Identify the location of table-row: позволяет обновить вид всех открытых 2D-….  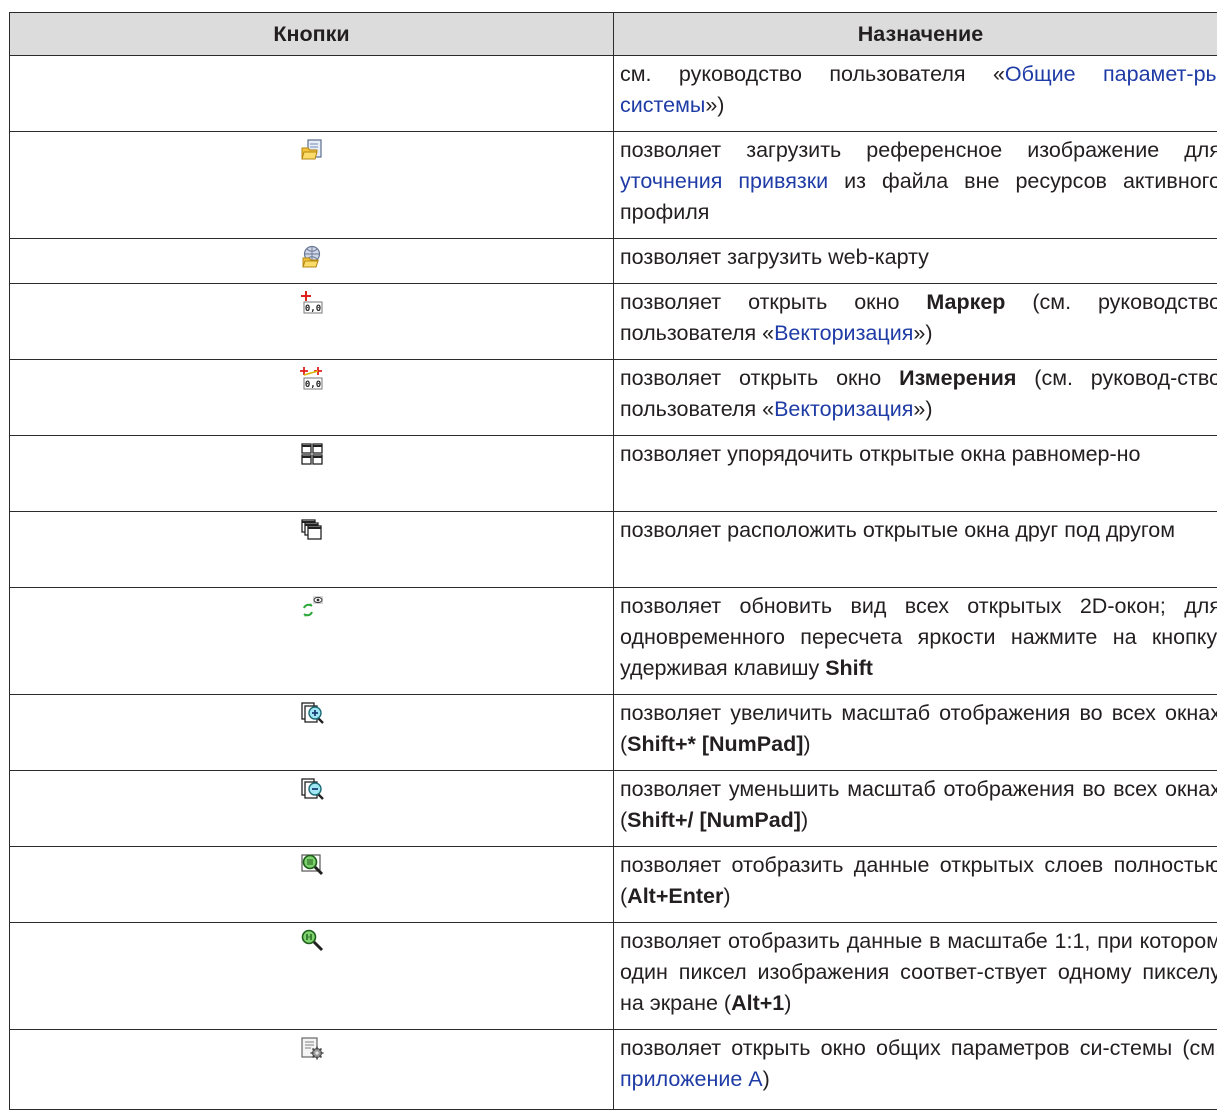
(613, 641).